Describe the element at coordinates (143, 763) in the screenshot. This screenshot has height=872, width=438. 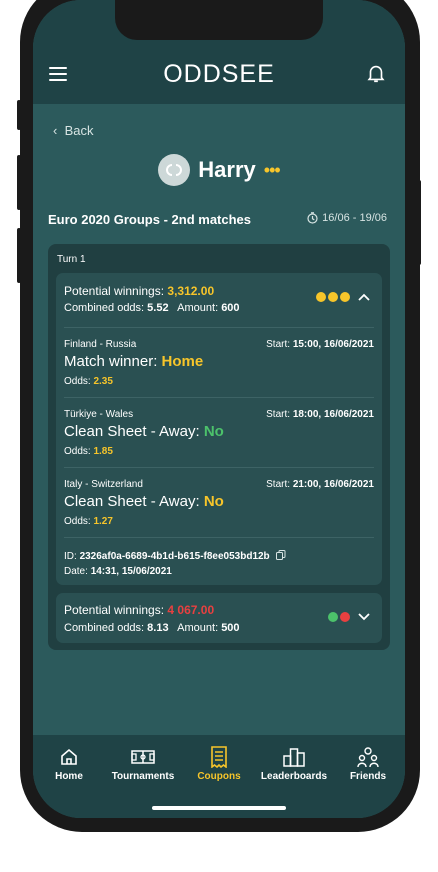
I see `nav-item-tournaments: Tournaments` at that location.